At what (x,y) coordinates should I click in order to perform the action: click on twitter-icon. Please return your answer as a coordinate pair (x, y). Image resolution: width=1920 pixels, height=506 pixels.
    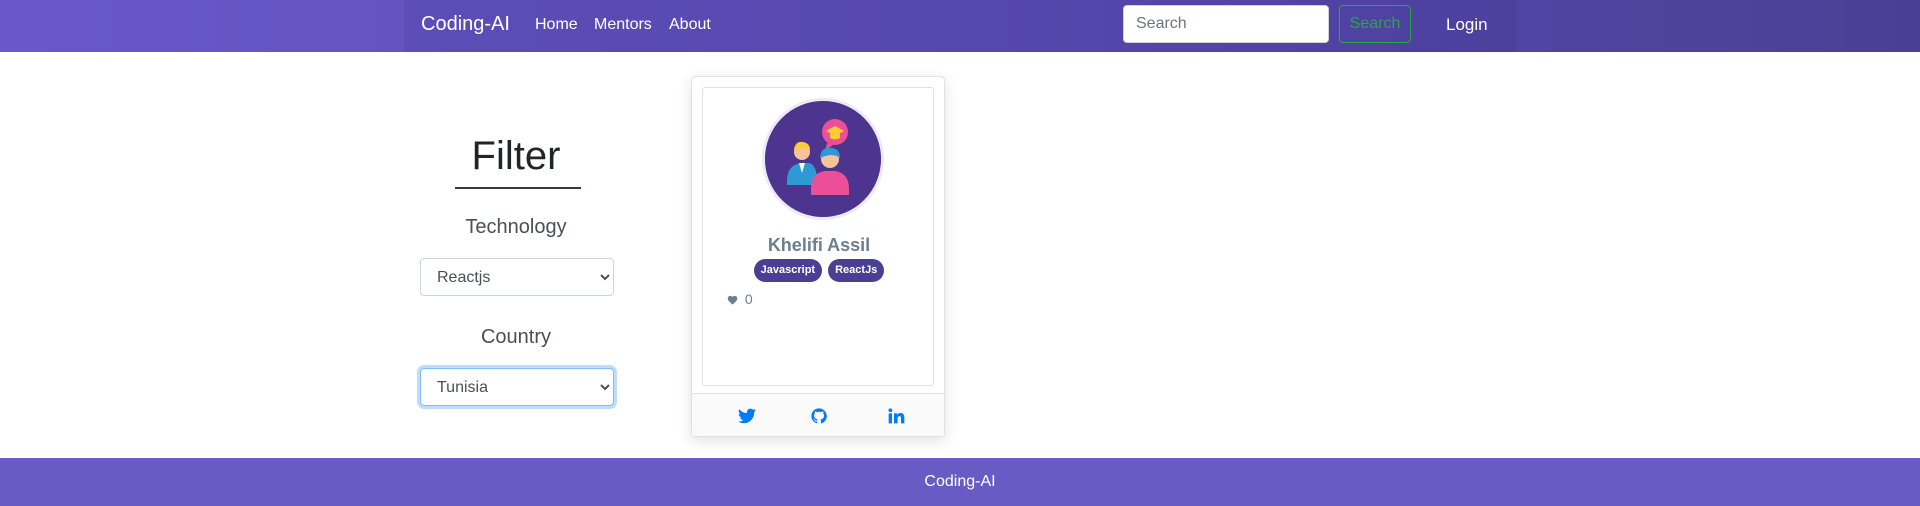
    Looking at the image, I should click on (747, 416).